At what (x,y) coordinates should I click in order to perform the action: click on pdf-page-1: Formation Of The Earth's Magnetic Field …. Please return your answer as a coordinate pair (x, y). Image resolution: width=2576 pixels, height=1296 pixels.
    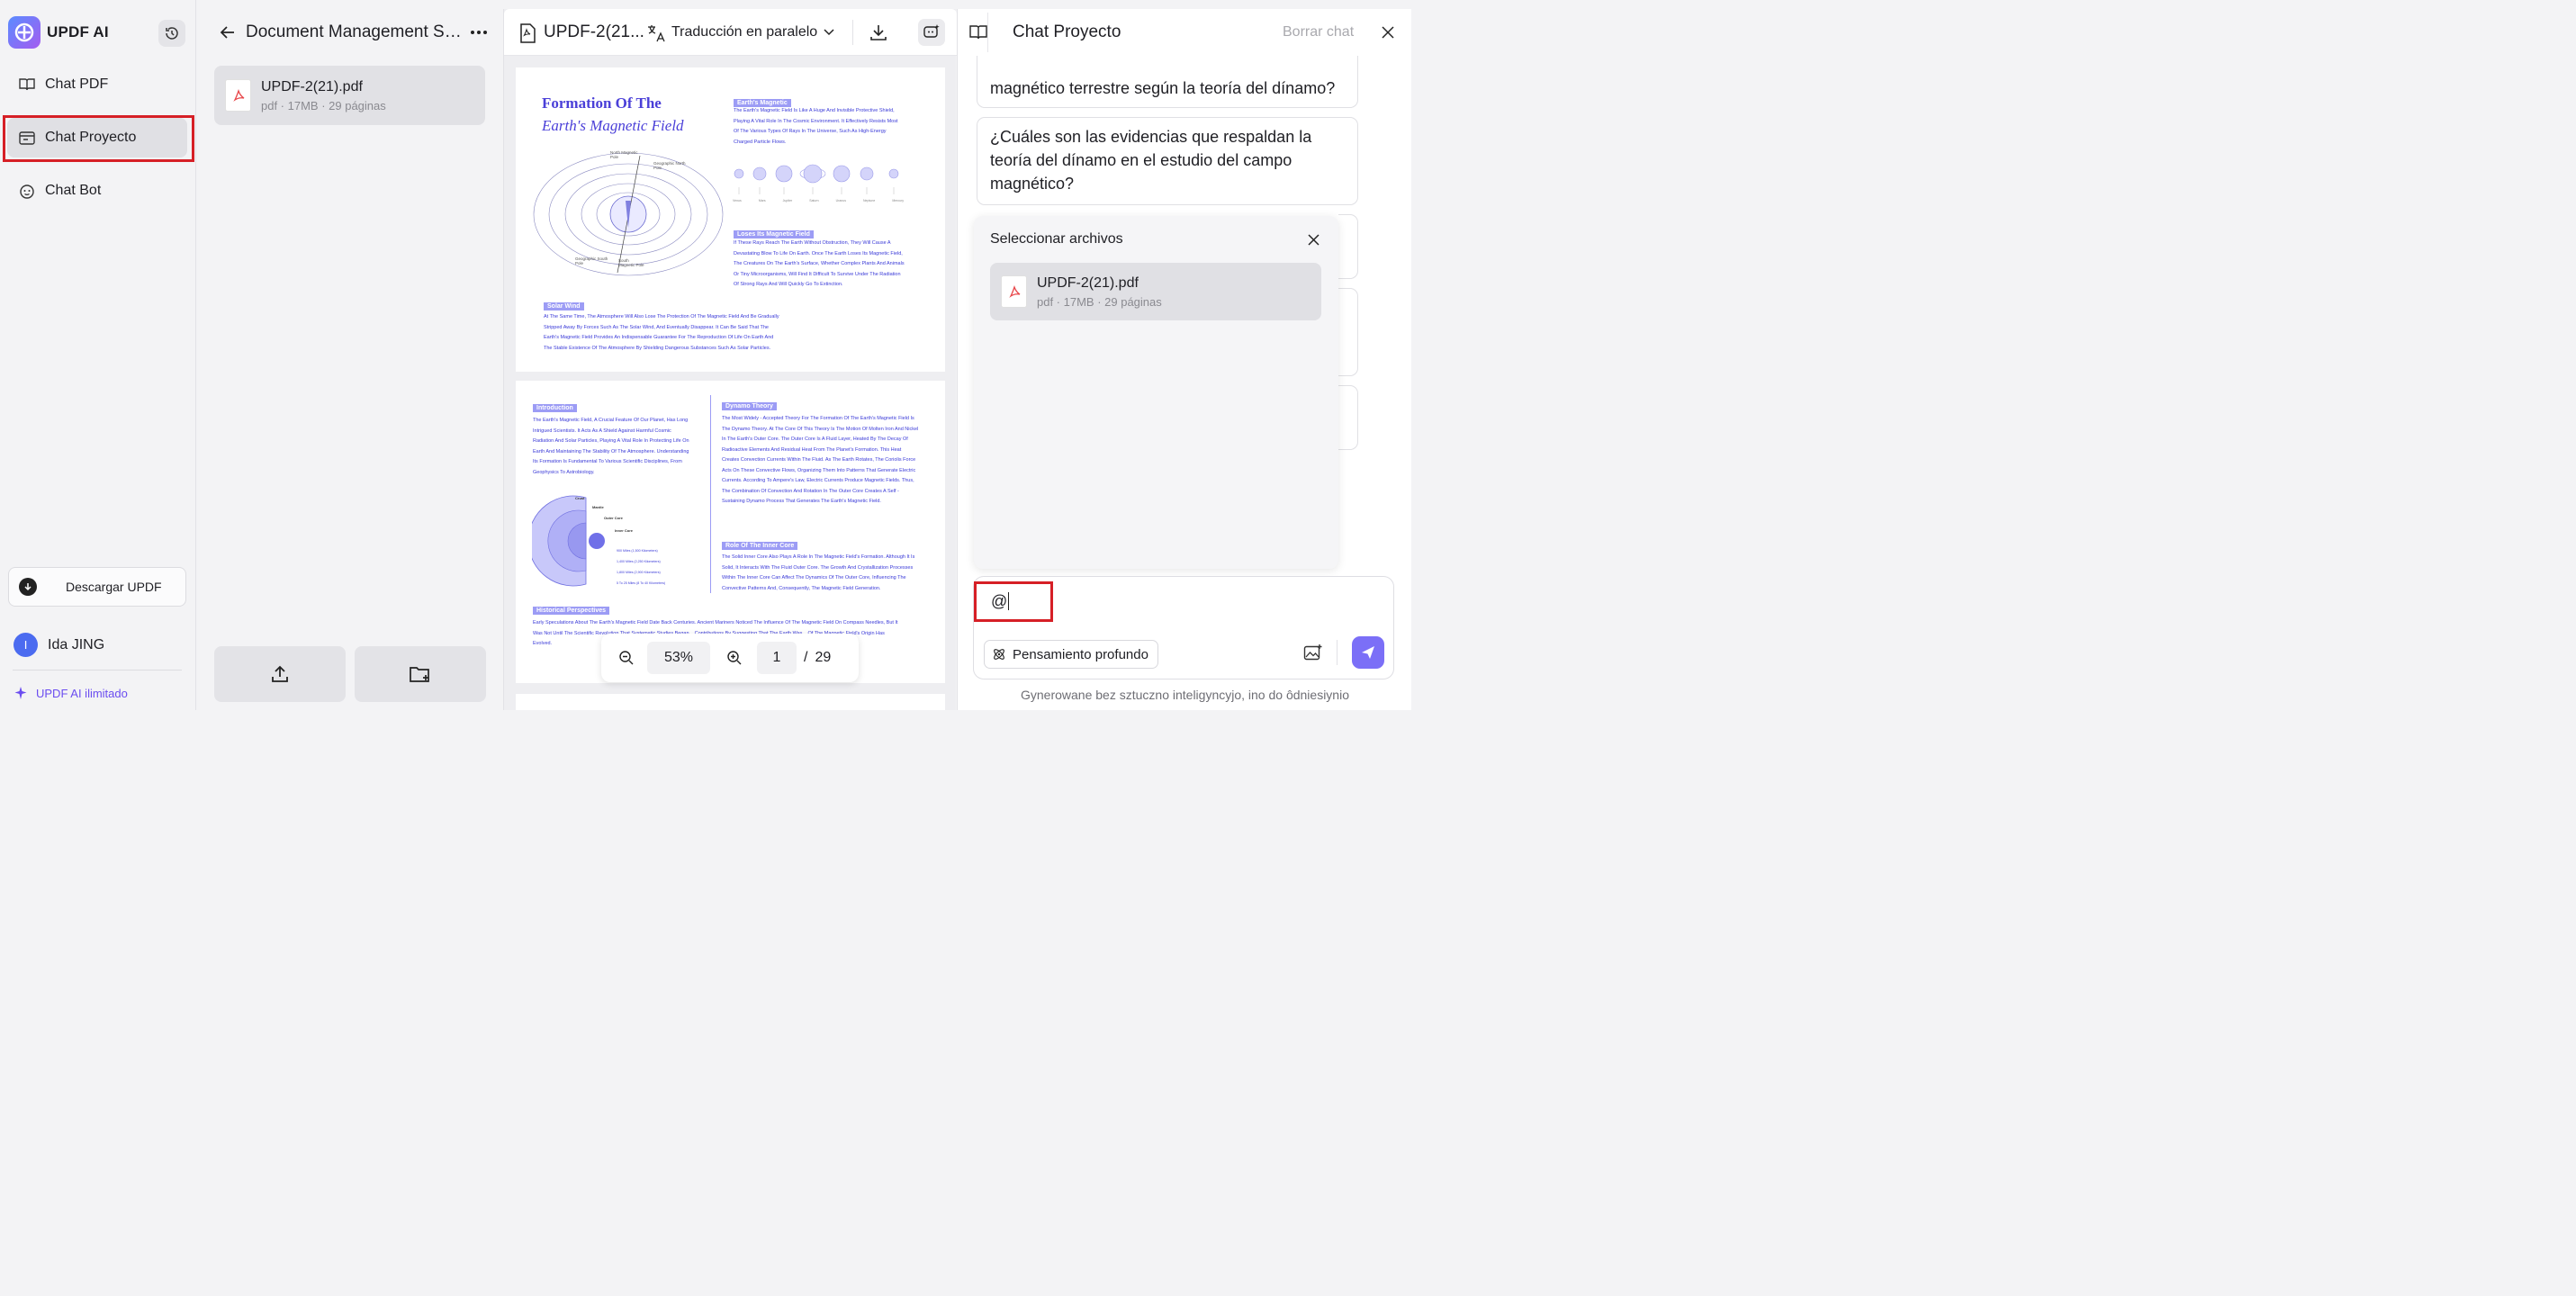
    Looking at the image, I should click on (730, 220).